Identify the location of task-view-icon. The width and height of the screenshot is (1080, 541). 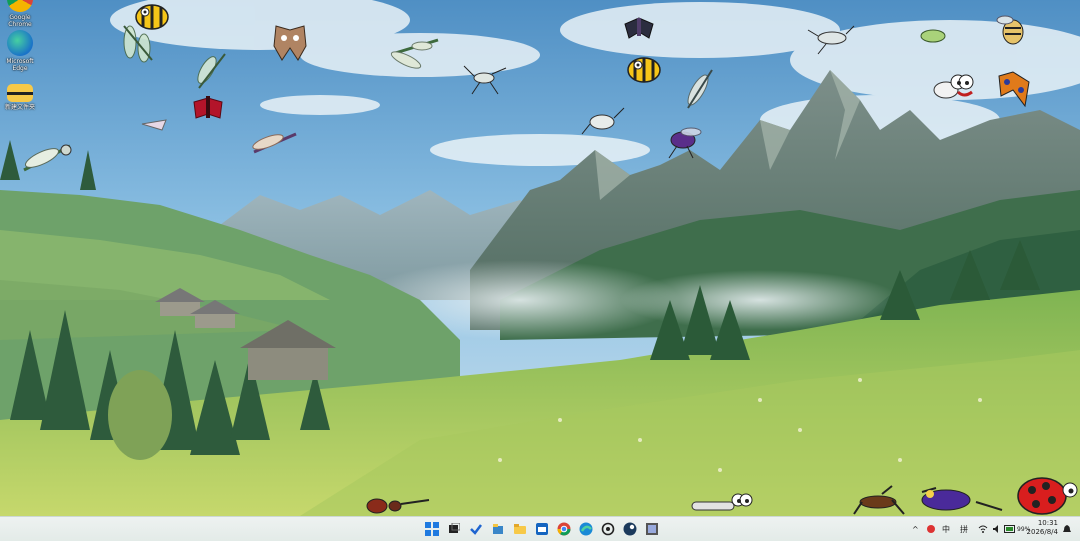
(454, 529).